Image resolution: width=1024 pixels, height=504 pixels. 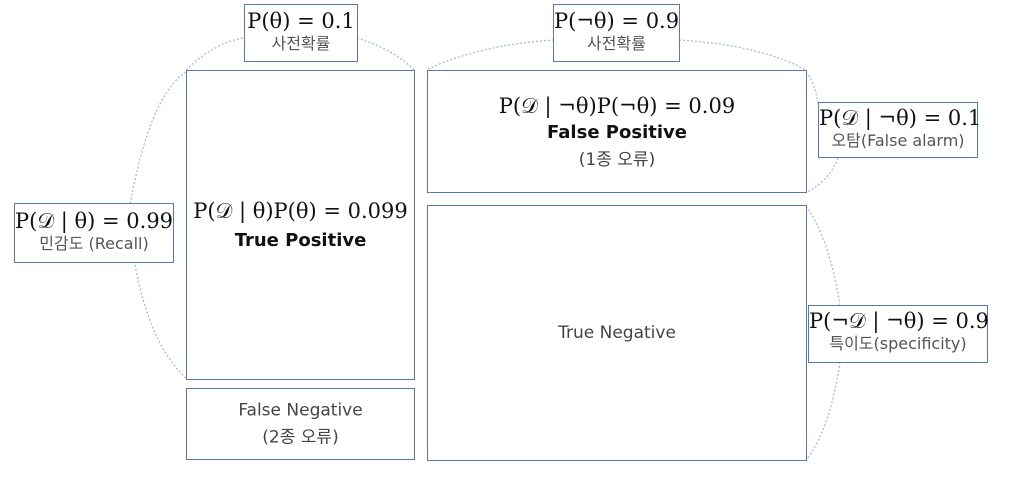 What do you see at coordinates (812, 88) in the screenshot?
I see `arc-fp-right-top` at bounding box center [812, 88].